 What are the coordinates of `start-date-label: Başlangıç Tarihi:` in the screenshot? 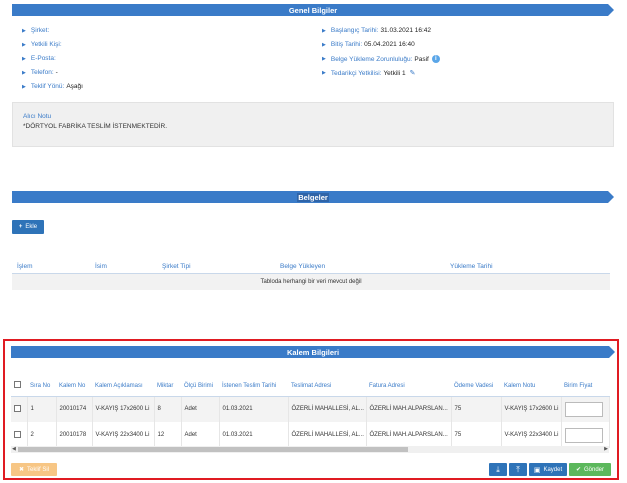 It's located at (354, 30).